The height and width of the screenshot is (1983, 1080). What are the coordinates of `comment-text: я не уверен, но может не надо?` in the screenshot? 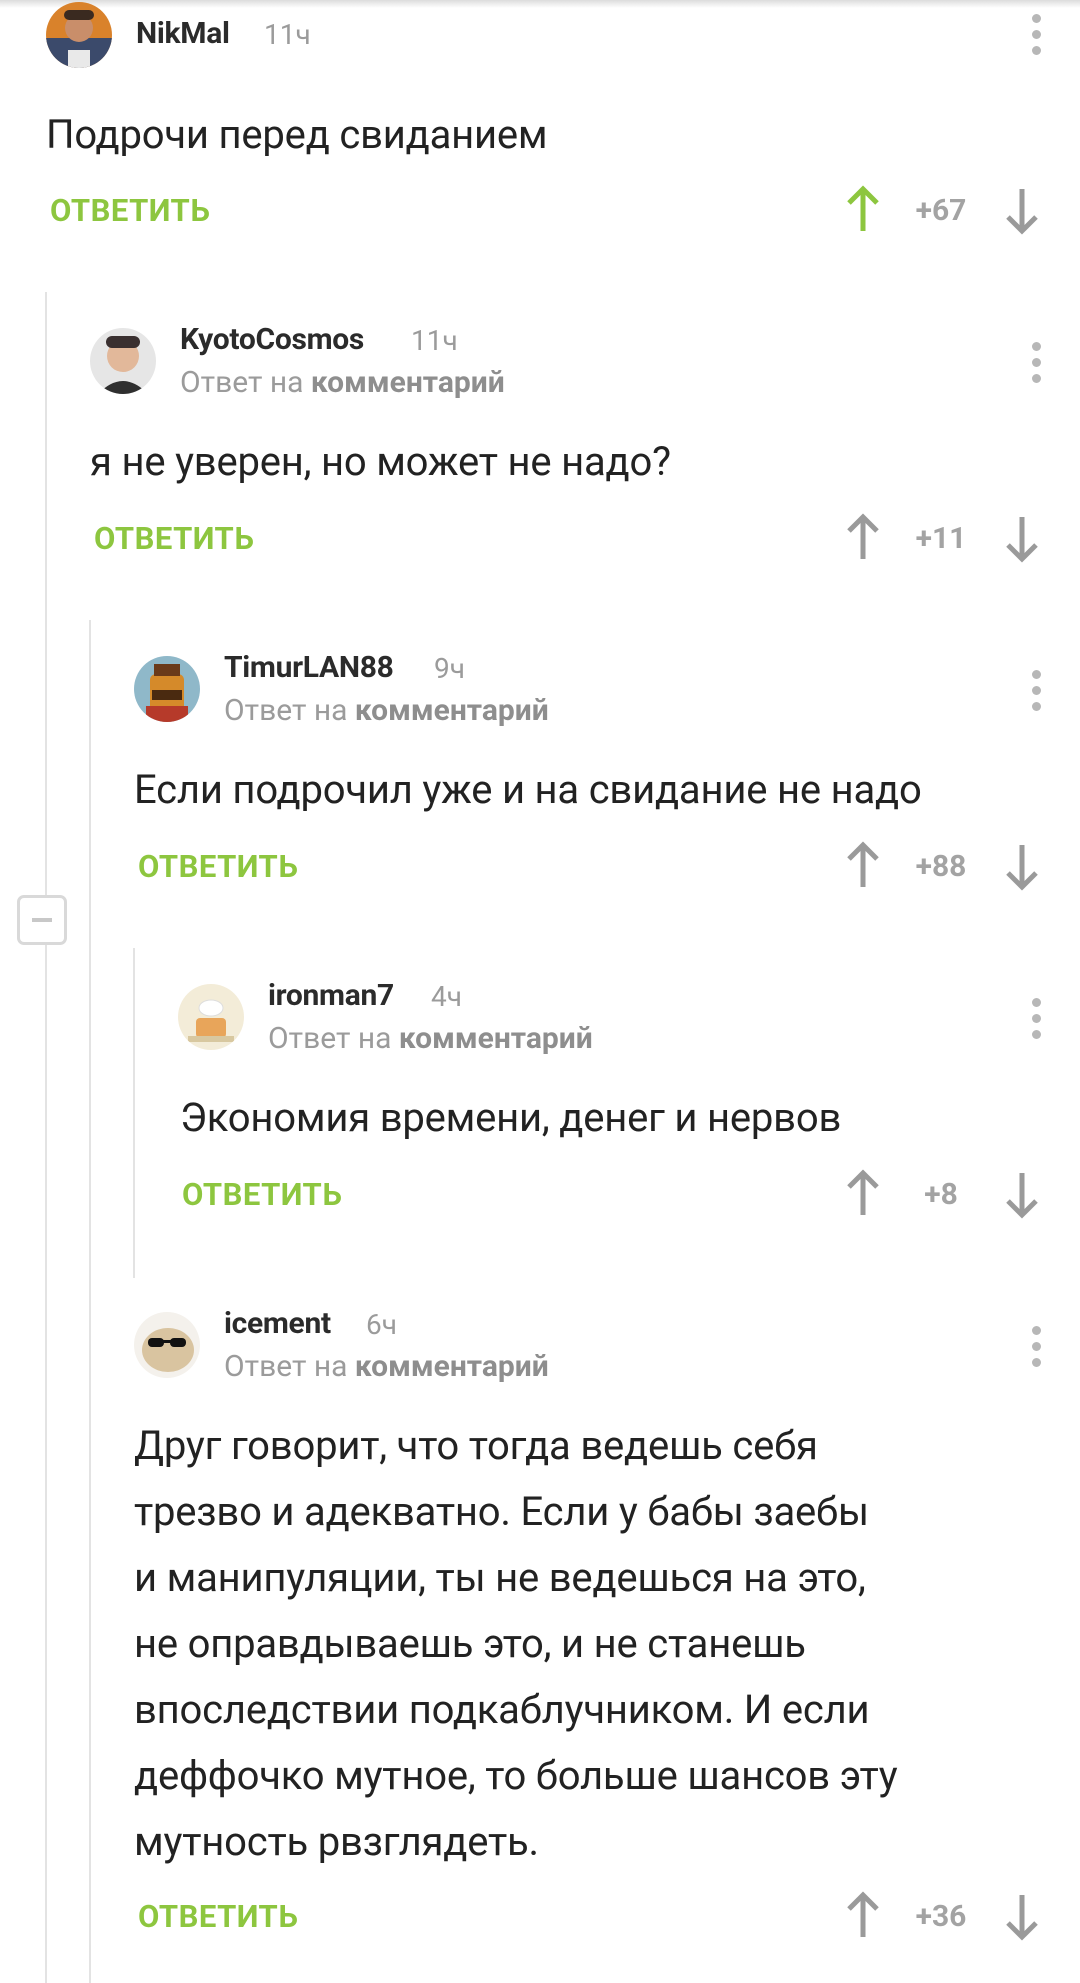 It's located at (380, 461).